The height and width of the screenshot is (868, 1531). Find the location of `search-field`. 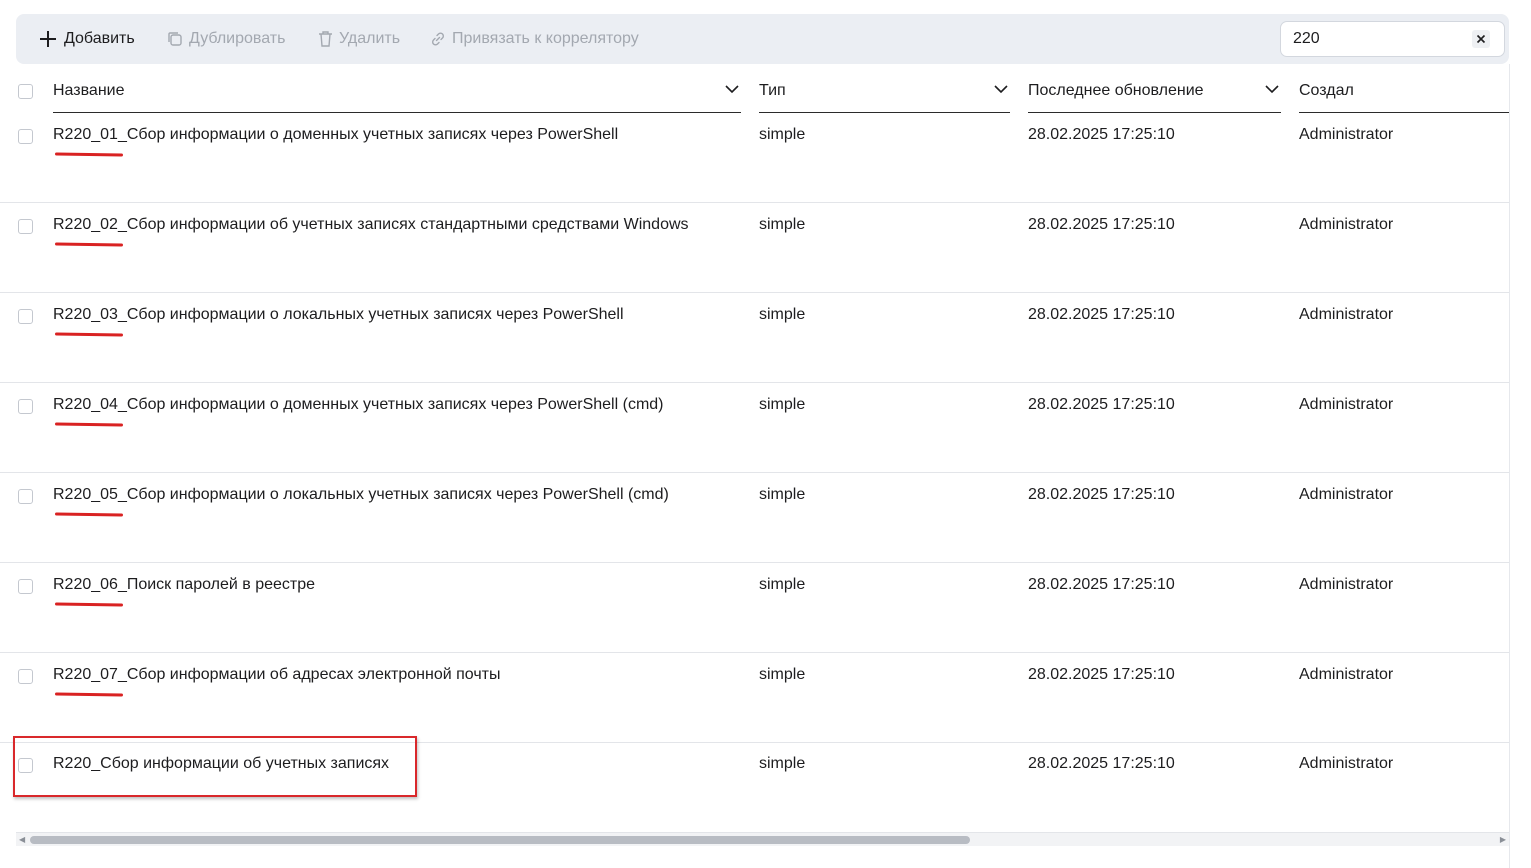

search-field is located at coordinates (1392, 39).